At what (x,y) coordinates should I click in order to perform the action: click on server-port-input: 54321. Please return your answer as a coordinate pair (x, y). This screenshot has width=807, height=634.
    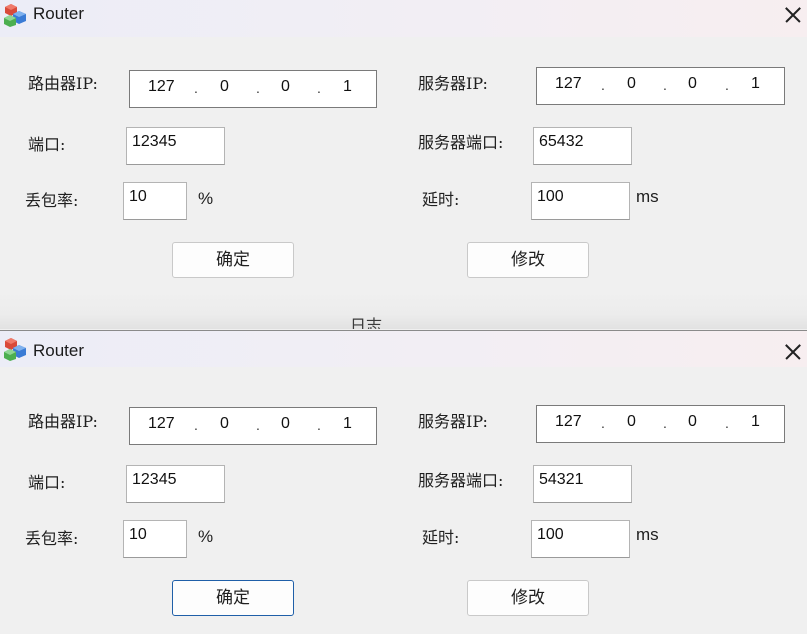
    Looking at the image, I should click on (582, 484).